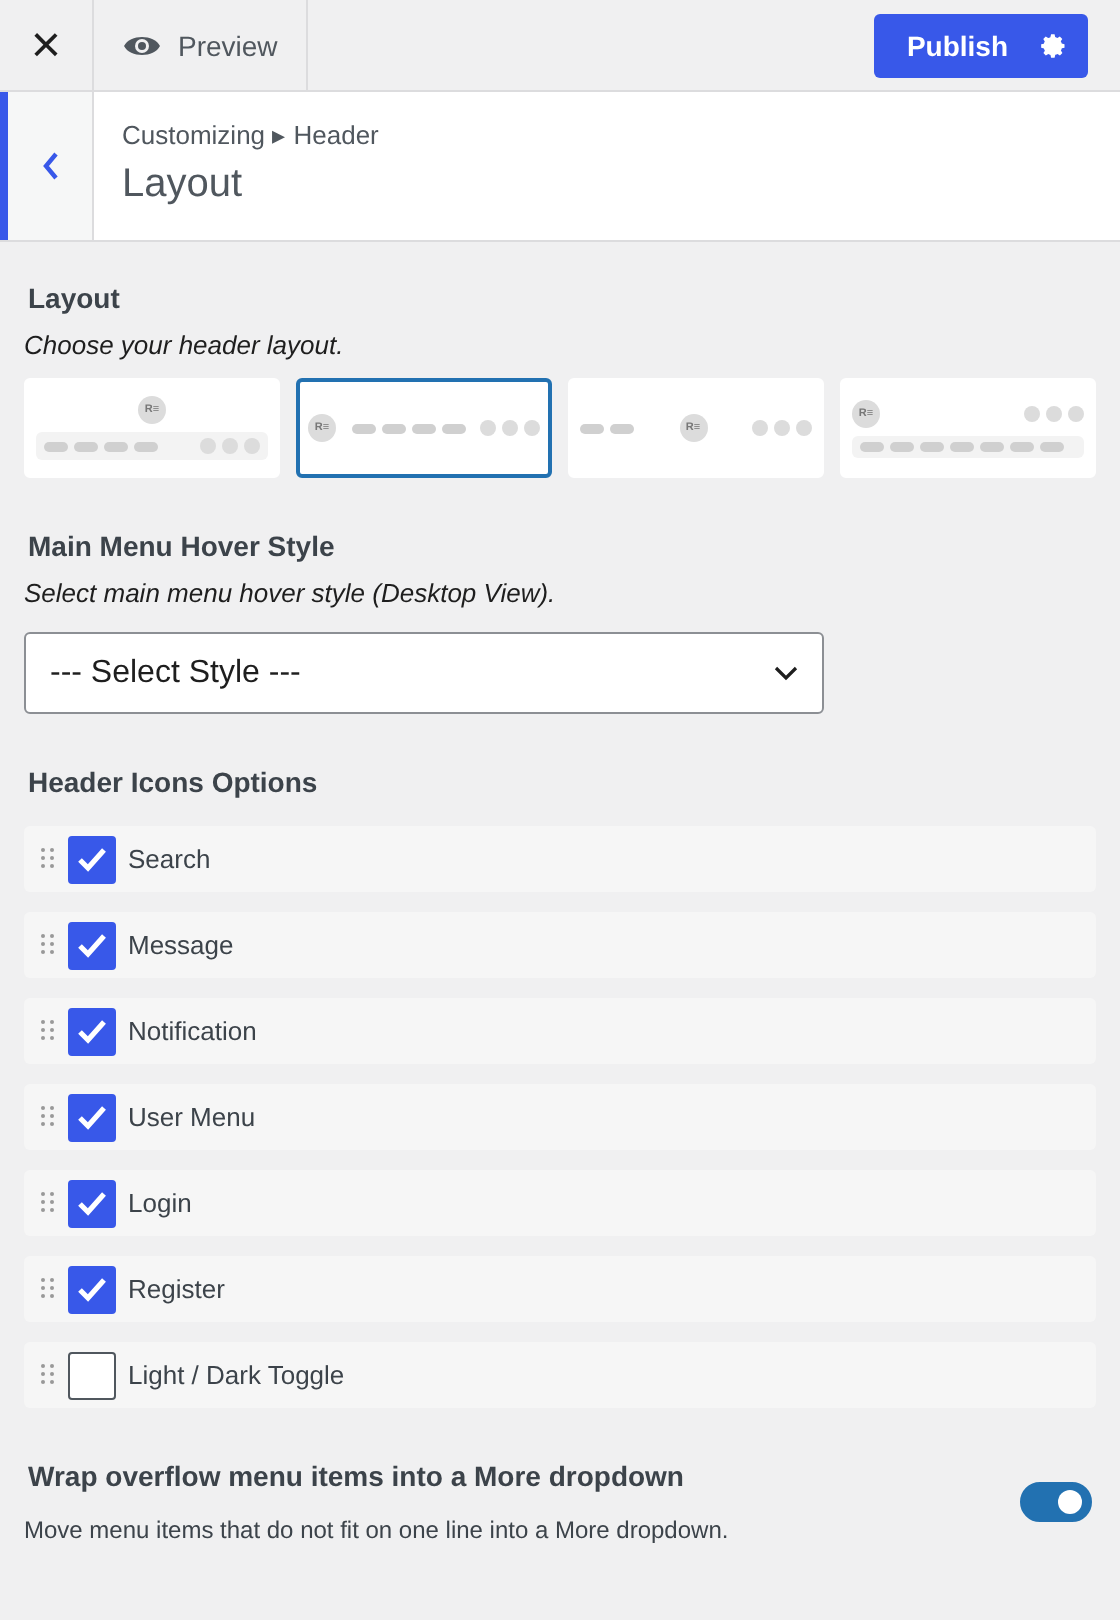  What do you see at coordinates (424, 673) in the screenshot?
I see `style-select: --- Select Style ---` at bounding box center [424, 673].